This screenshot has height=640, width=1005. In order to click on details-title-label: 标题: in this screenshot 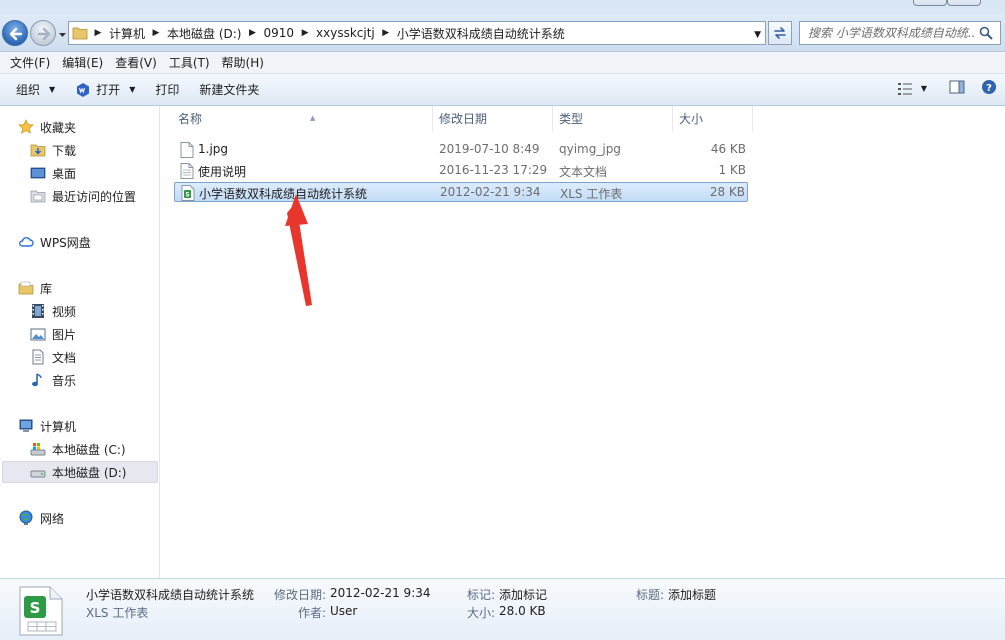, I will do `click(650, 595)`.